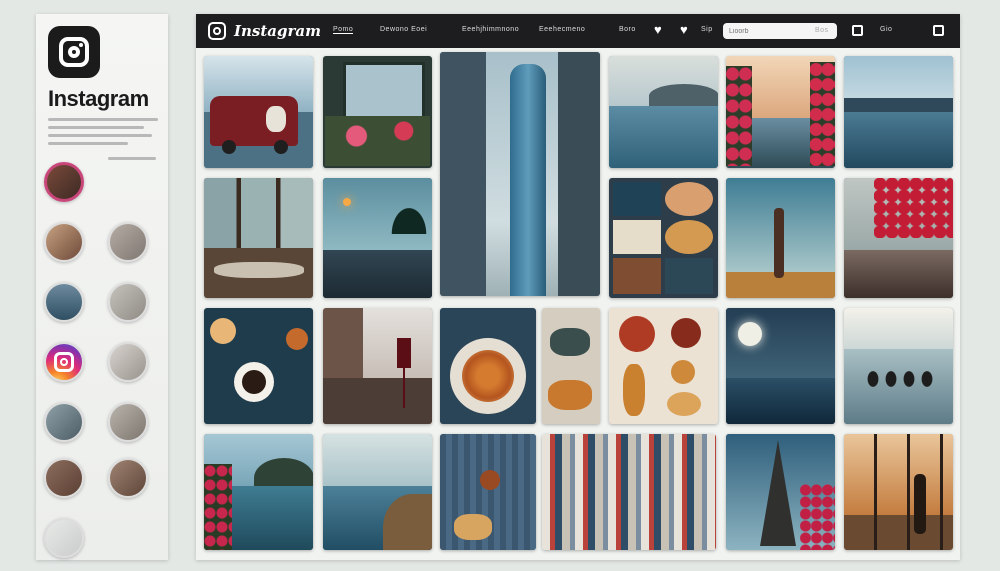  Describe the element at coordinates (488, 492) in the screenshot. I see `post-thumbnail-pastry-table` at that location.